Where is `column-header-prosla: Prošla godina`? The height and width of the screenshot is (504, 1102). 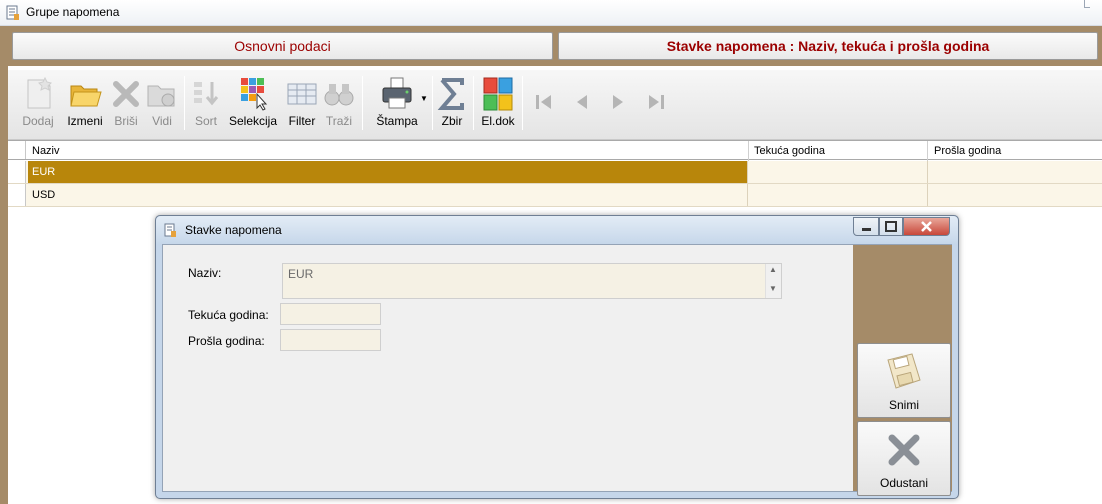 column-header-prosla: Prošla godina is located at coordinates (965, 151).